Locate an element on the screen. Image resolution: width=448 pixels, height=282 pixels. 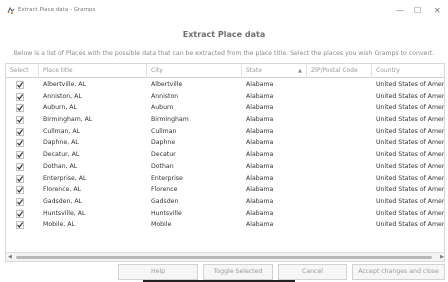
column-header-select: Select is located at coordinates (22, 71).